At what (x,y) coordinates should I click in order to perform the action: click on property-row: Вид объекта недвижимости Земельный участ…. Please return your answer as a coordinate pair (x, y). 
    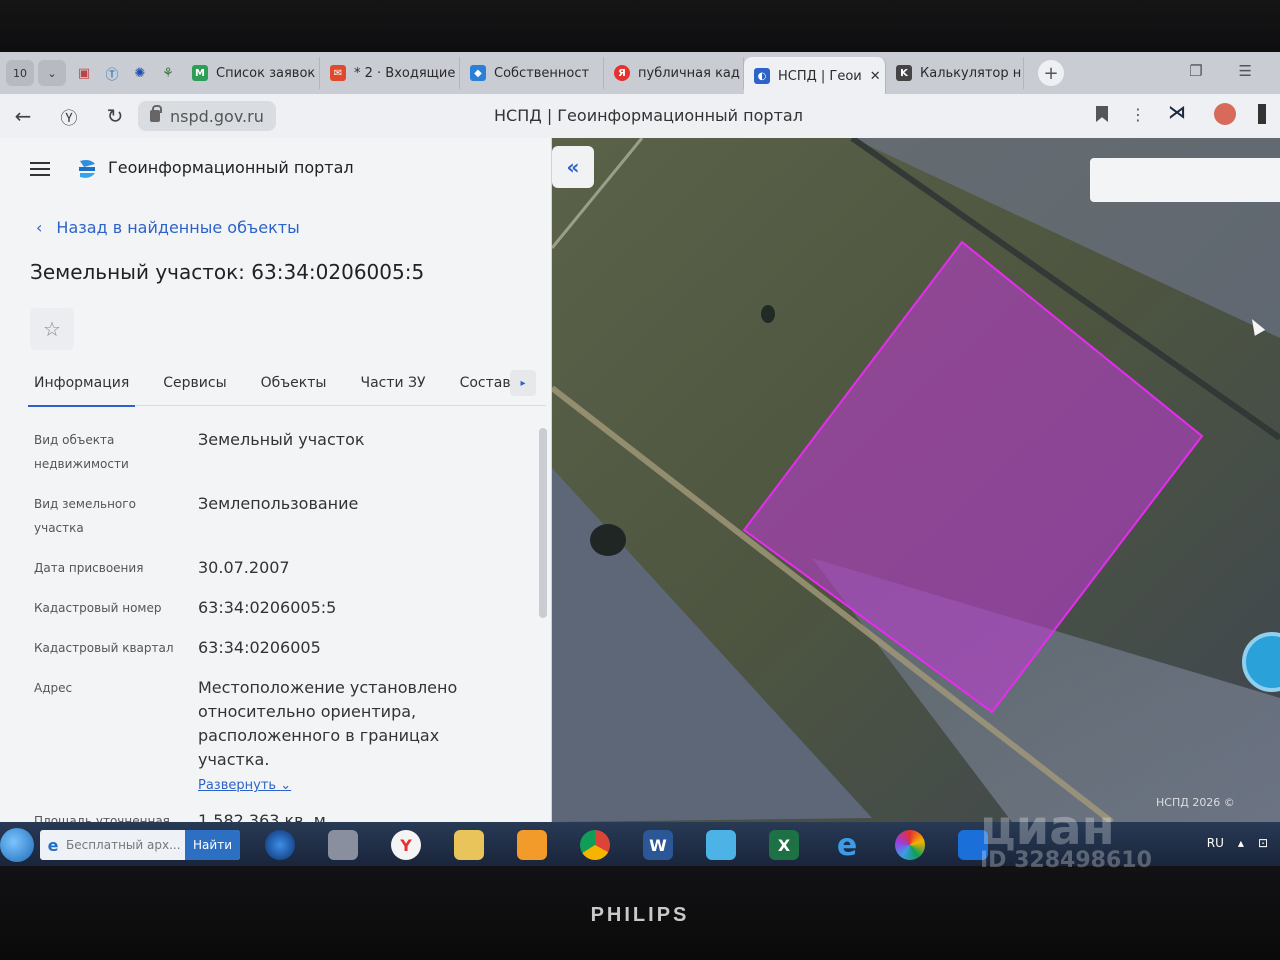
    Looking at the image, I should click on (284, 452).